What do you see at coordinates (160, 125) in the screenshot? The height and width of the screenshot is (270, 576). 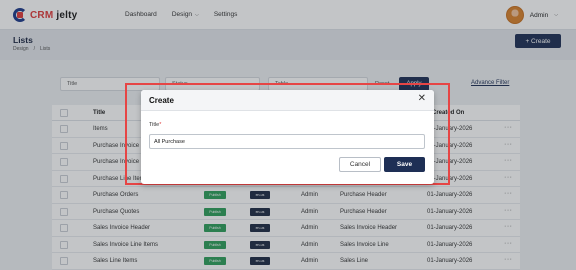 I see `required-mark: *` at bounding box center [160, 125].